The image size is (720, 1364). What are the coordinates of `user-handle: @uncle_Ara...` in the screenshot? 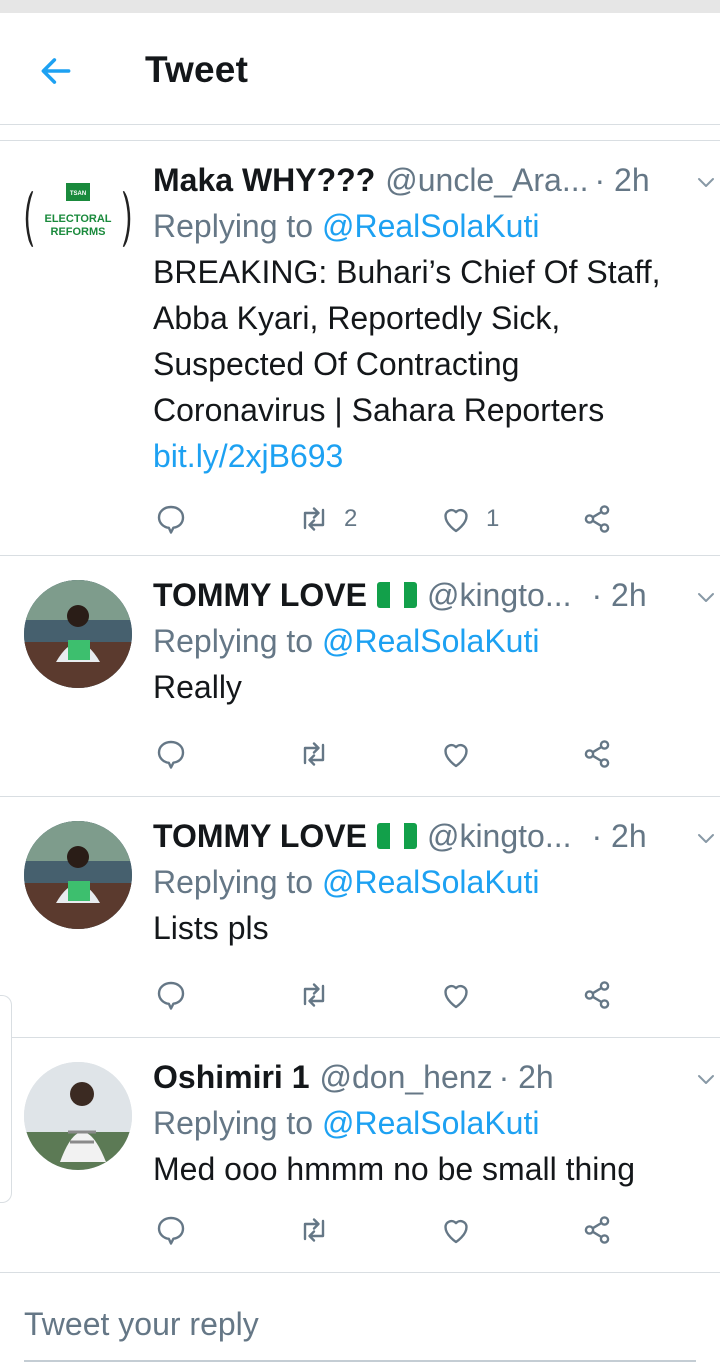 It's located at (486, 180).